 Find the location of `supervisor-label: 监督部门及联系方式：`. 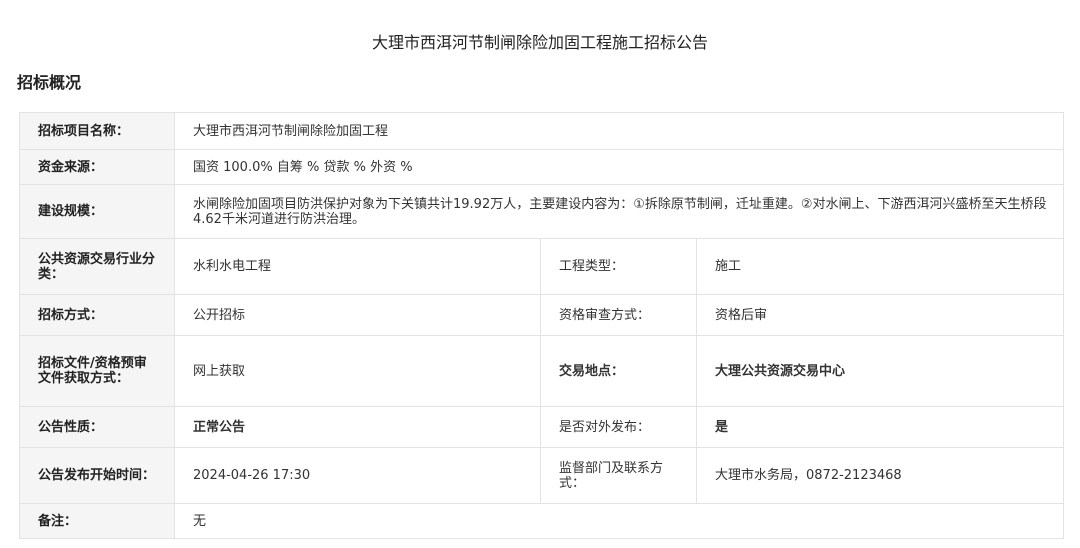

supervisor-label: 监督部门及联系方式： is located at coordinates (618, 475).